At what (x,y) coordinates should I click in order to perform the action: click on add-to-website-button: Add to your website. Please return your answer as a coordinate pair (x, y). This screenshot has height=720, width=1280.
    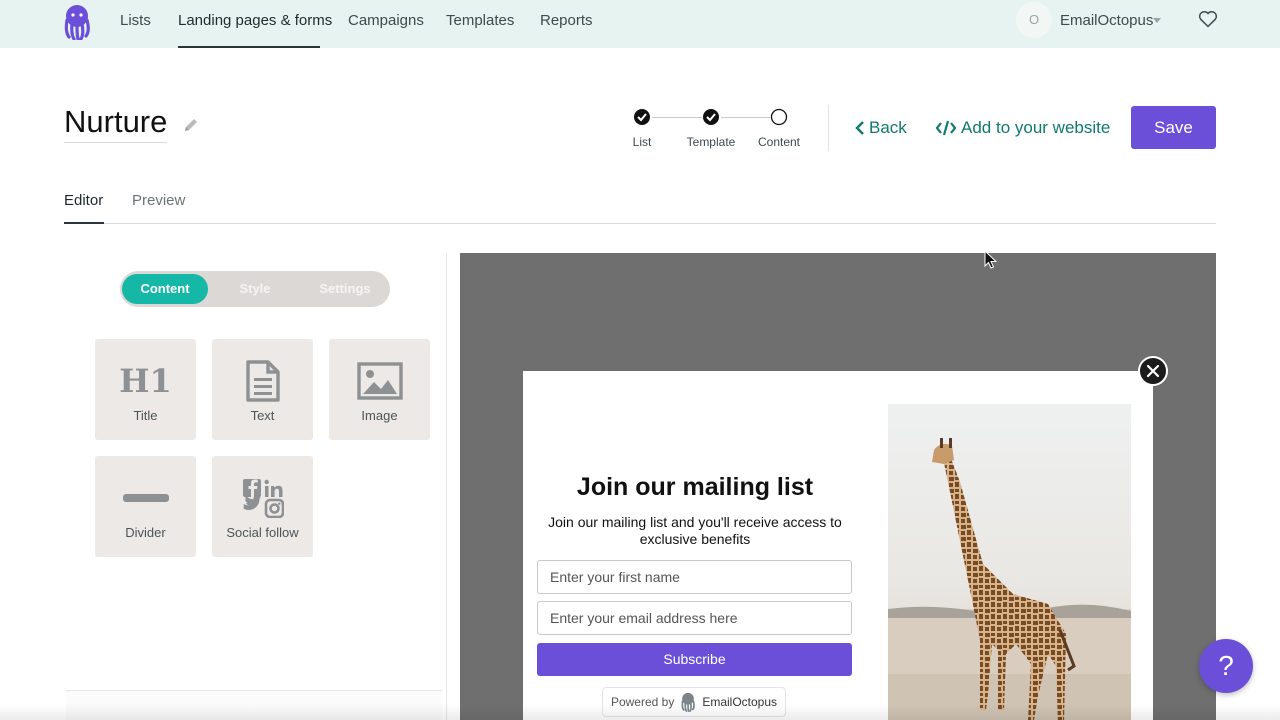
    Looking at the image, I should click on (1023, 128).